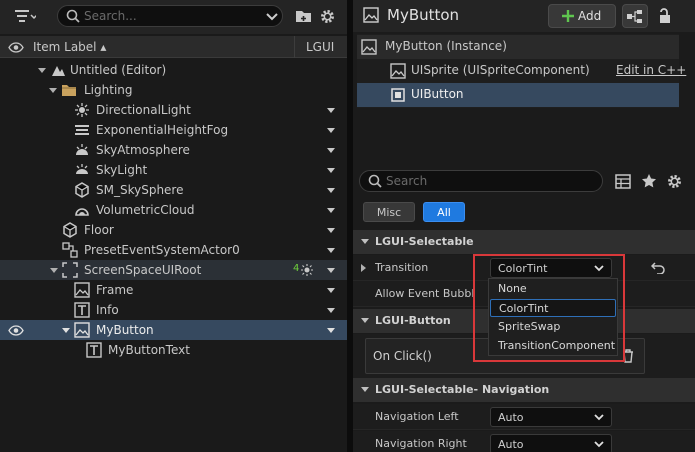 This screenshot has height=452, width=695. Describe the element at coordinates (511, 444) in the screenshot. I see `combo-value: Auto` at that location.